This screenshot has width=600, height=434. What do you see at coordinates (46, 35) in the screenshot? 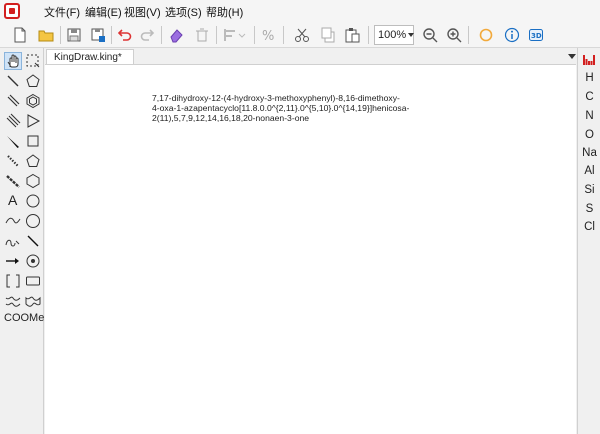
I see `open-folder-icon` at bounding box center [46, 35].